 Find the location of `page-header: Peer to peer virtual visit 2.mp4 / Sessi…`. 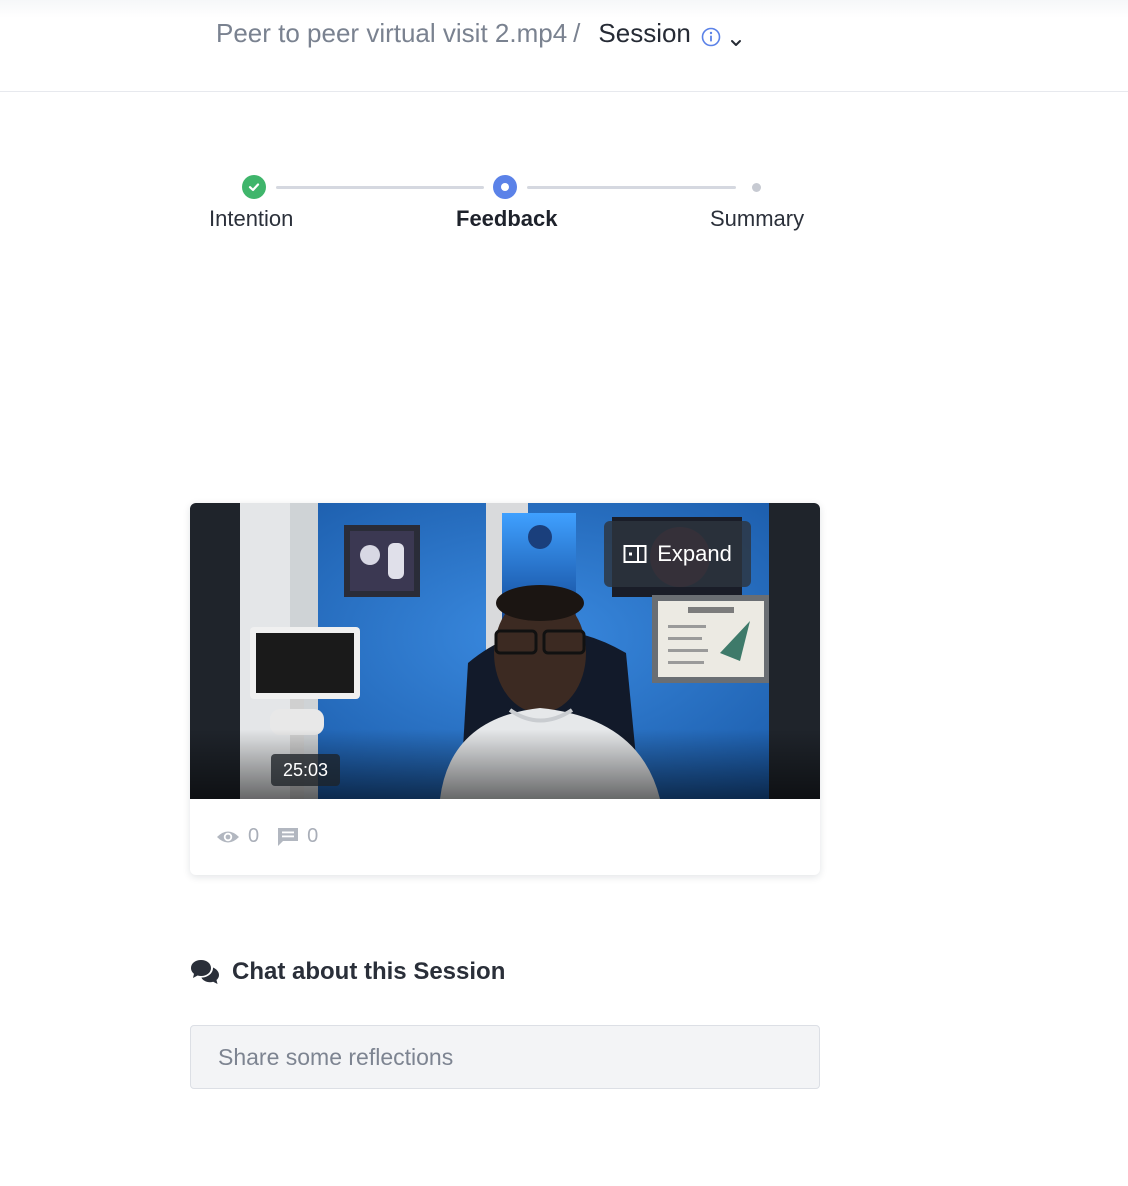

page-header: Peer to peer virtual visit 2.mp4 / Sessi… is located at coordinates (564, 46).